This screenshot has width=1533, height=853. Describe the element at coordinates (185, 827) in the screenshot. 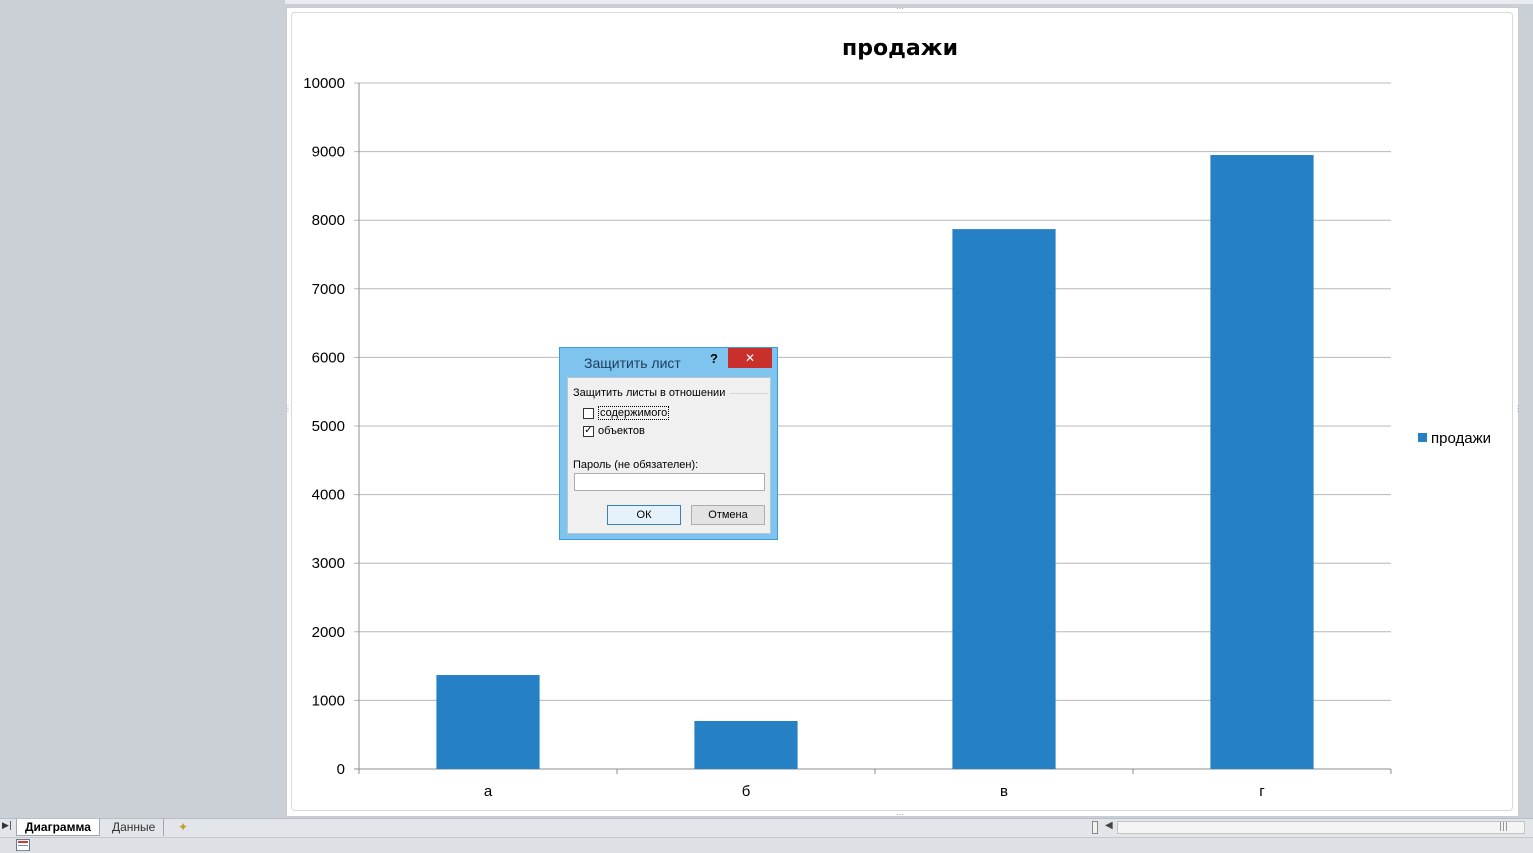

I see `new-sheet-icon: ✦` at that location.